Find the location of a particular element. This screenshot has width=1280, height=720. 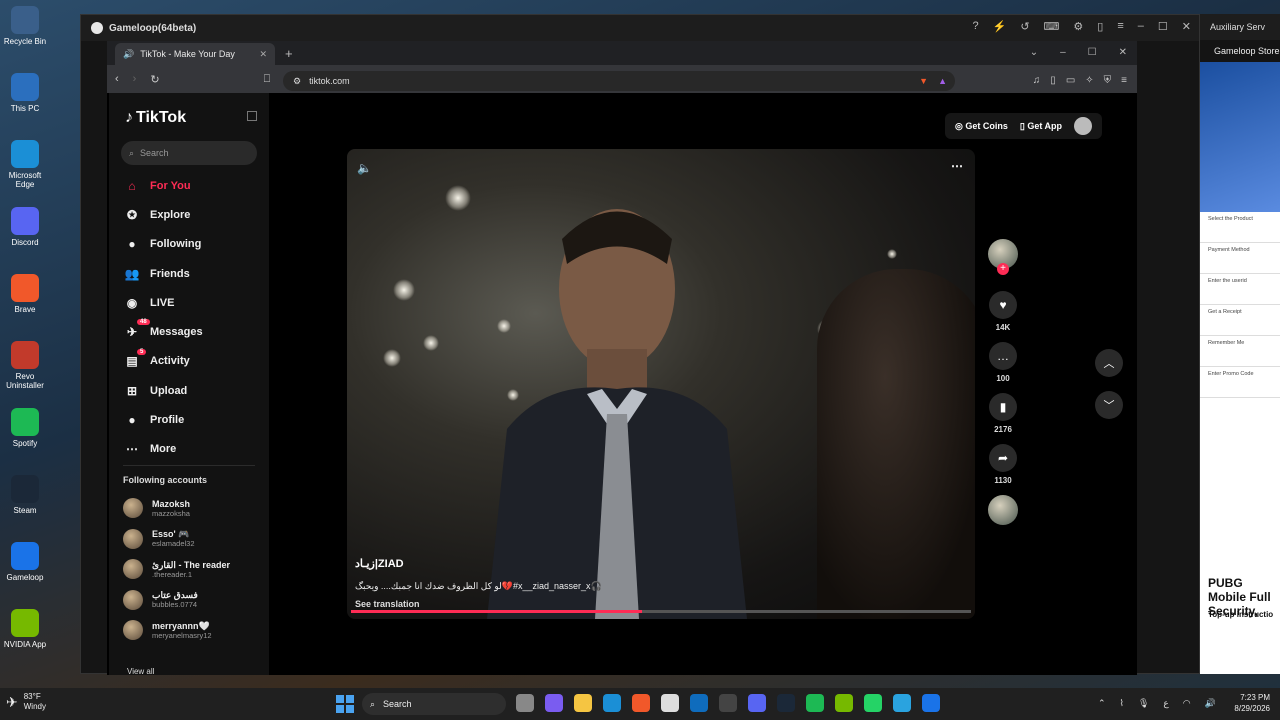

desktop-icon: Spotify is located at coordinates (25, 428).